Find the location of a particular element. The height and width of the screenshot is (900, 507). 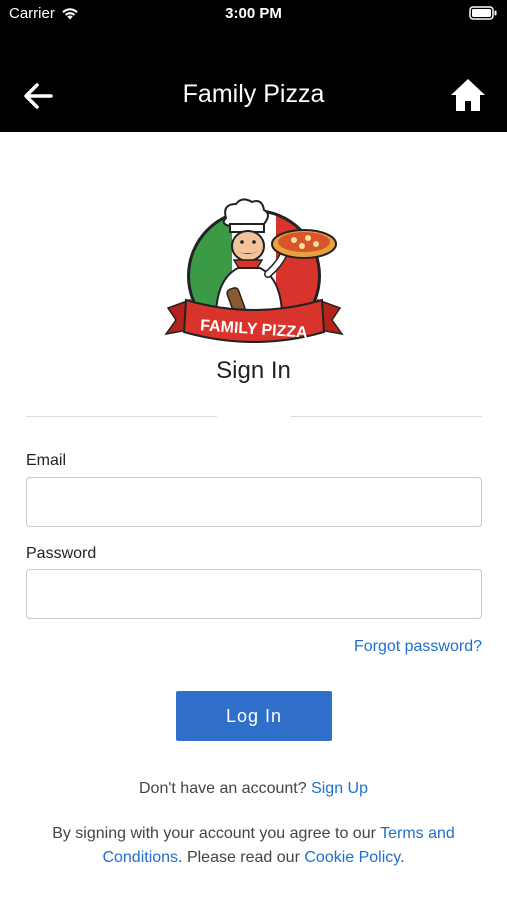

cookie-policy-link: Cookie Policy is located at coordinates (352, 857).